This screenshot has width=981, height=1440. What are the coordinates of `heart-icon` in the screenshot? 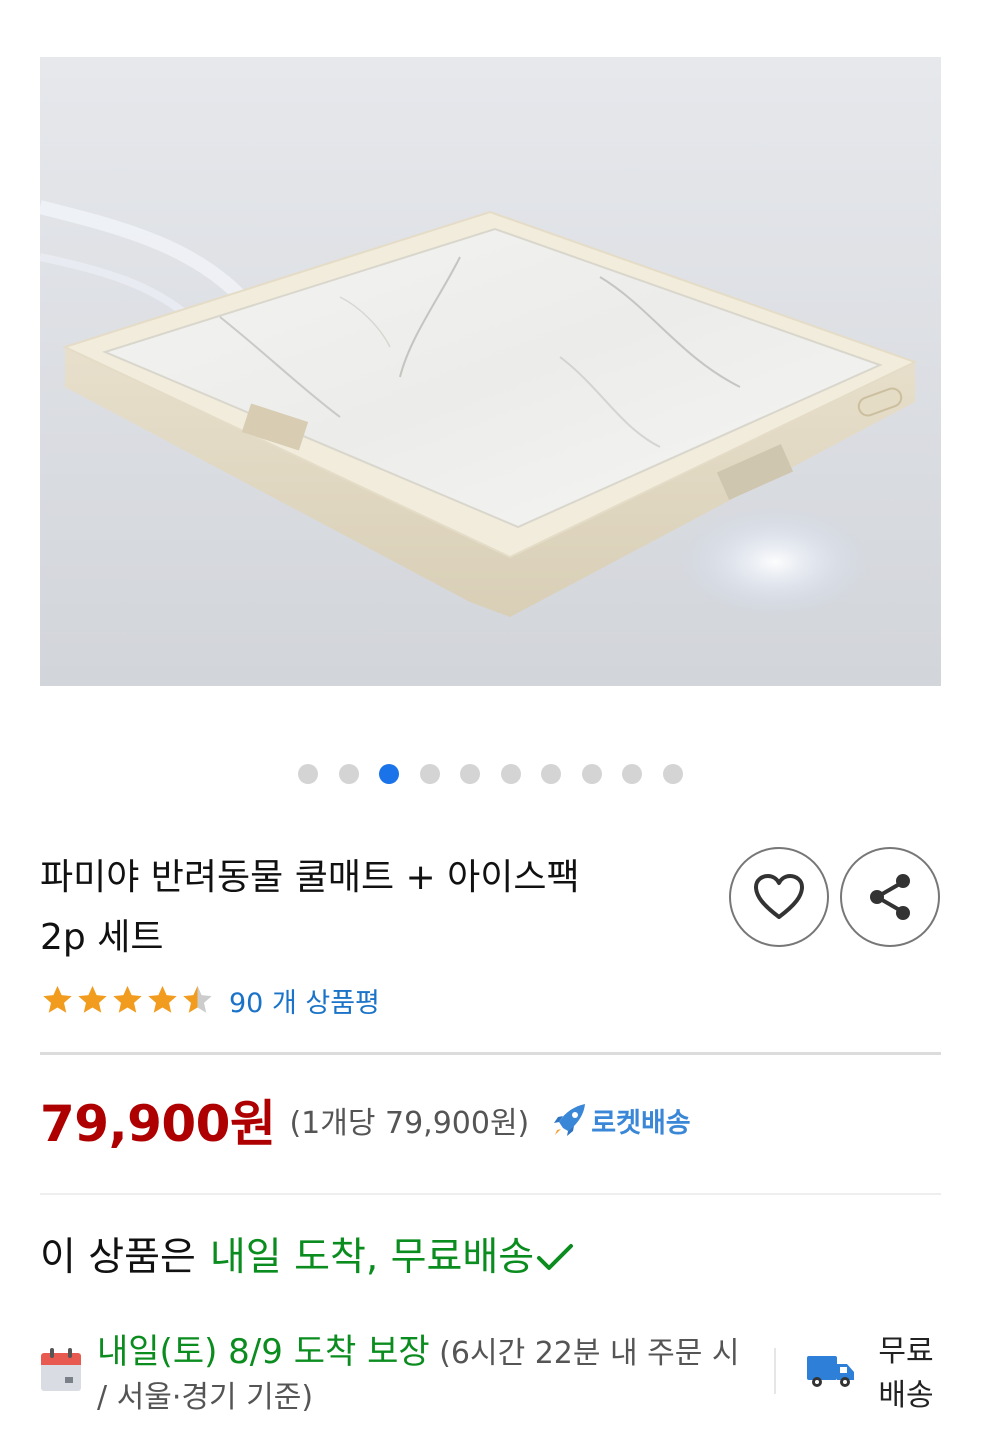 It's located at (779, 896).